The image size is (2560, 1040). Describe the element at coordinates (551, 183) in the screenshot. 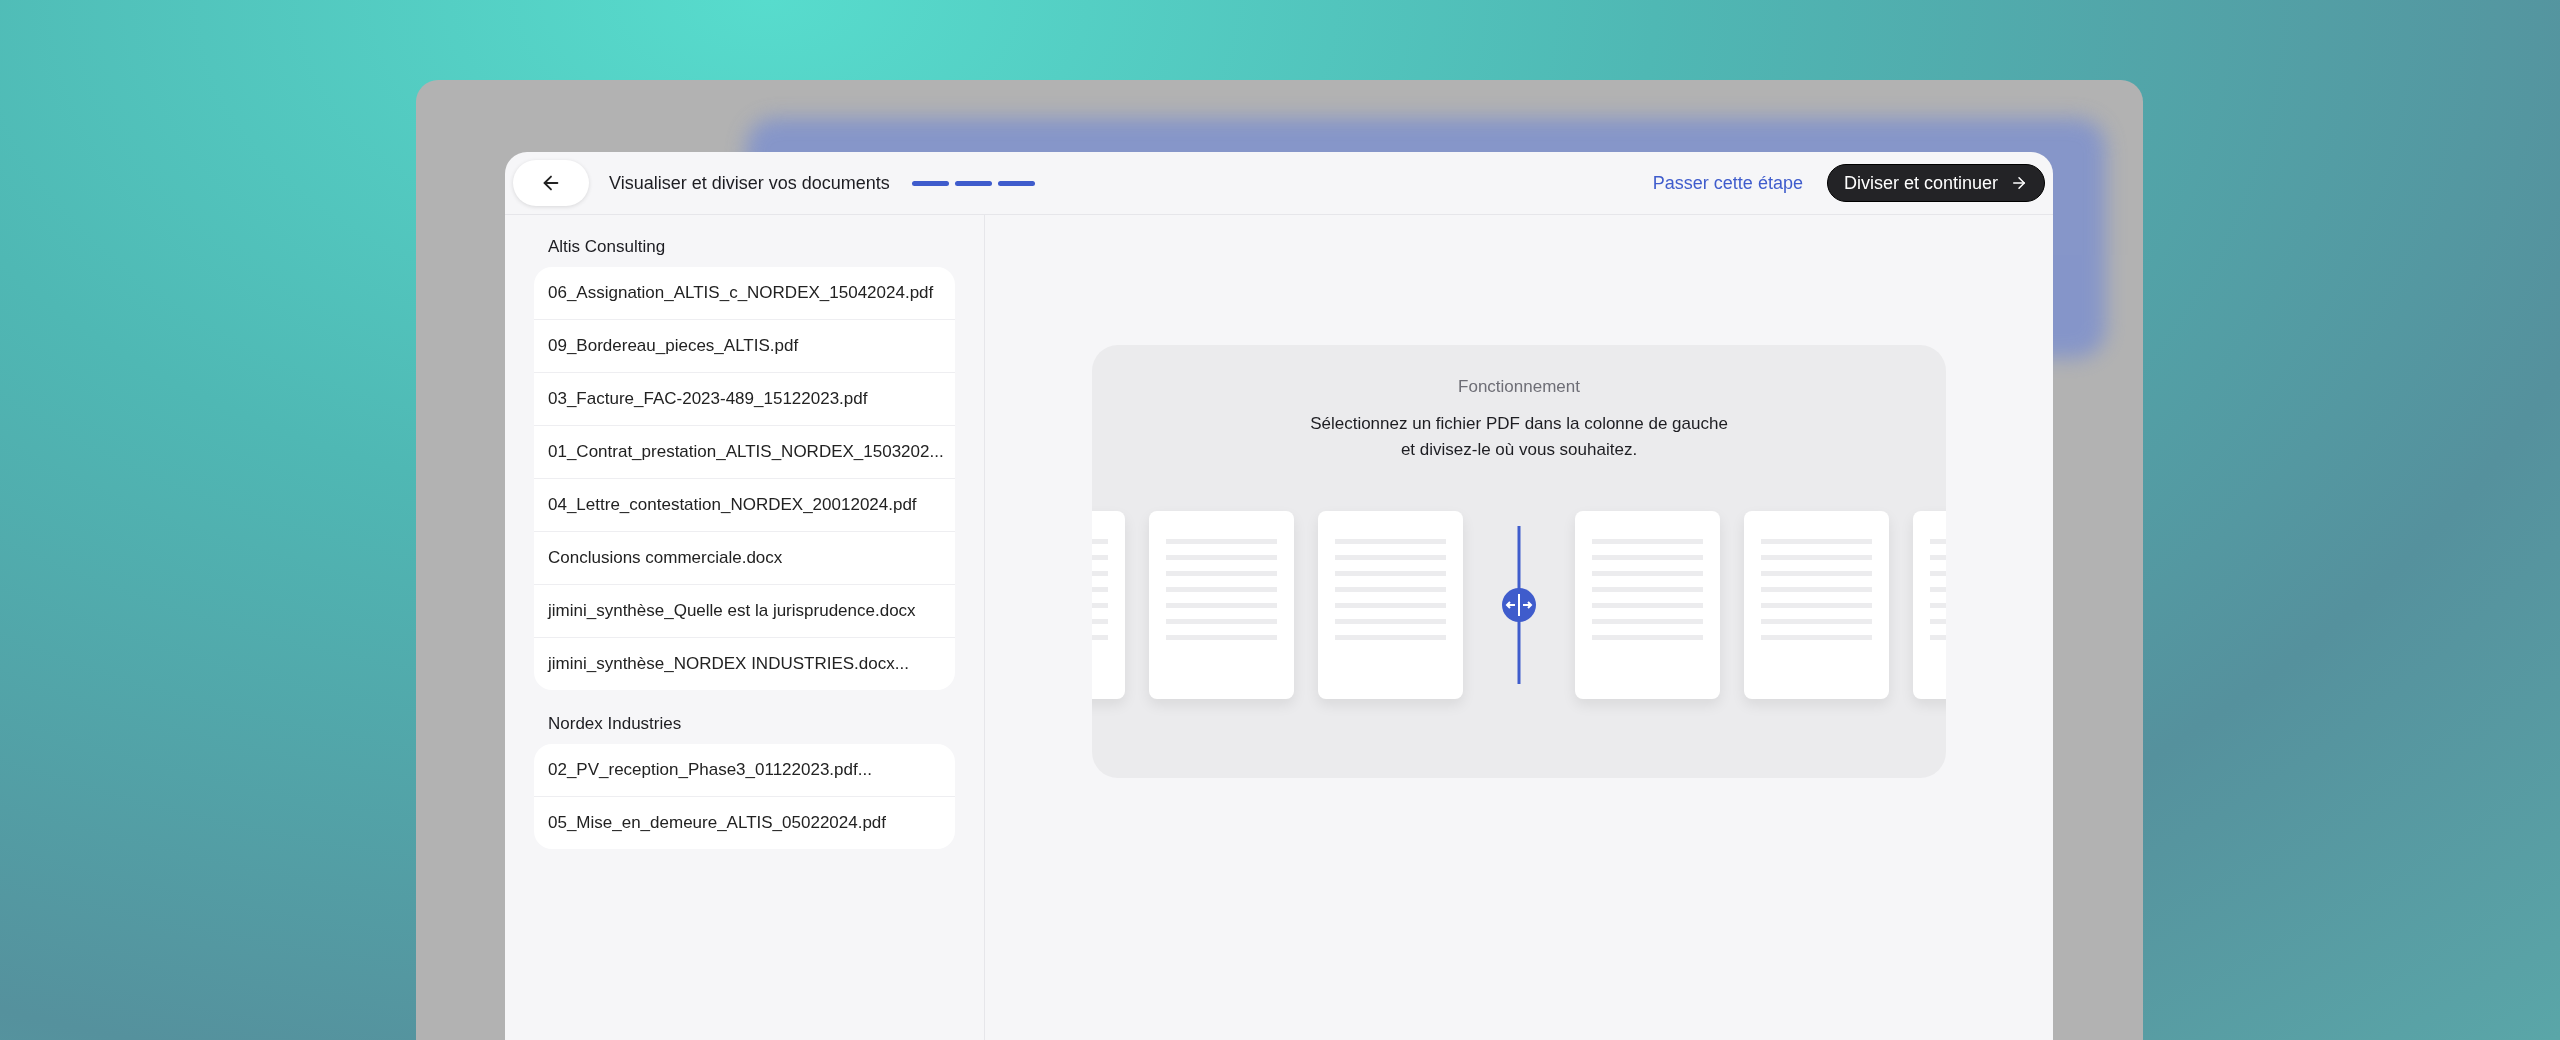

I see `back-button` at that location.